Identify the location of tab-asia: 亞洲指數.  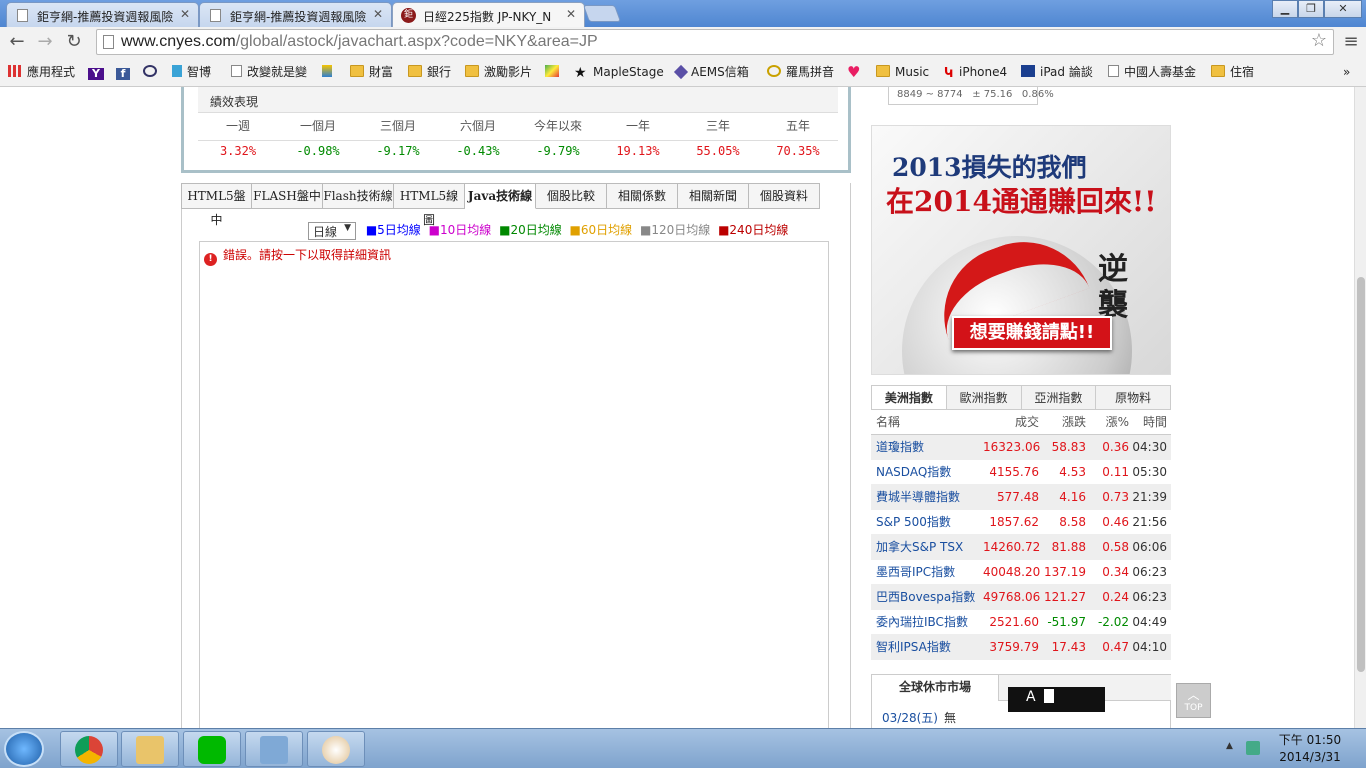
(1058, 397).